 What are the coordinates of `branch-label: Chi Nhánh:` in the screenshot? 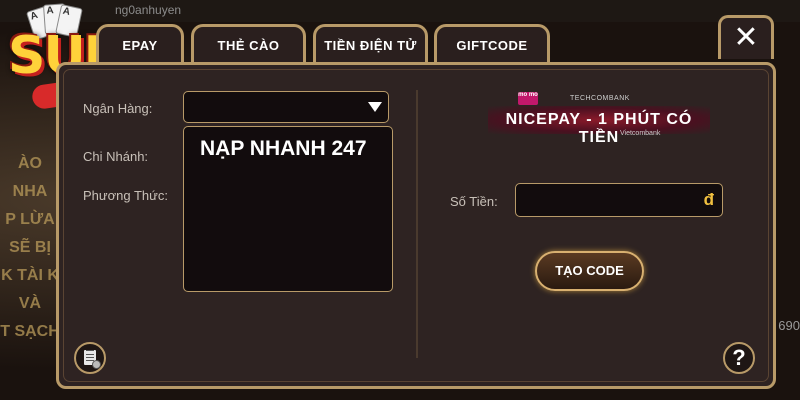 It's located at (116, 156).